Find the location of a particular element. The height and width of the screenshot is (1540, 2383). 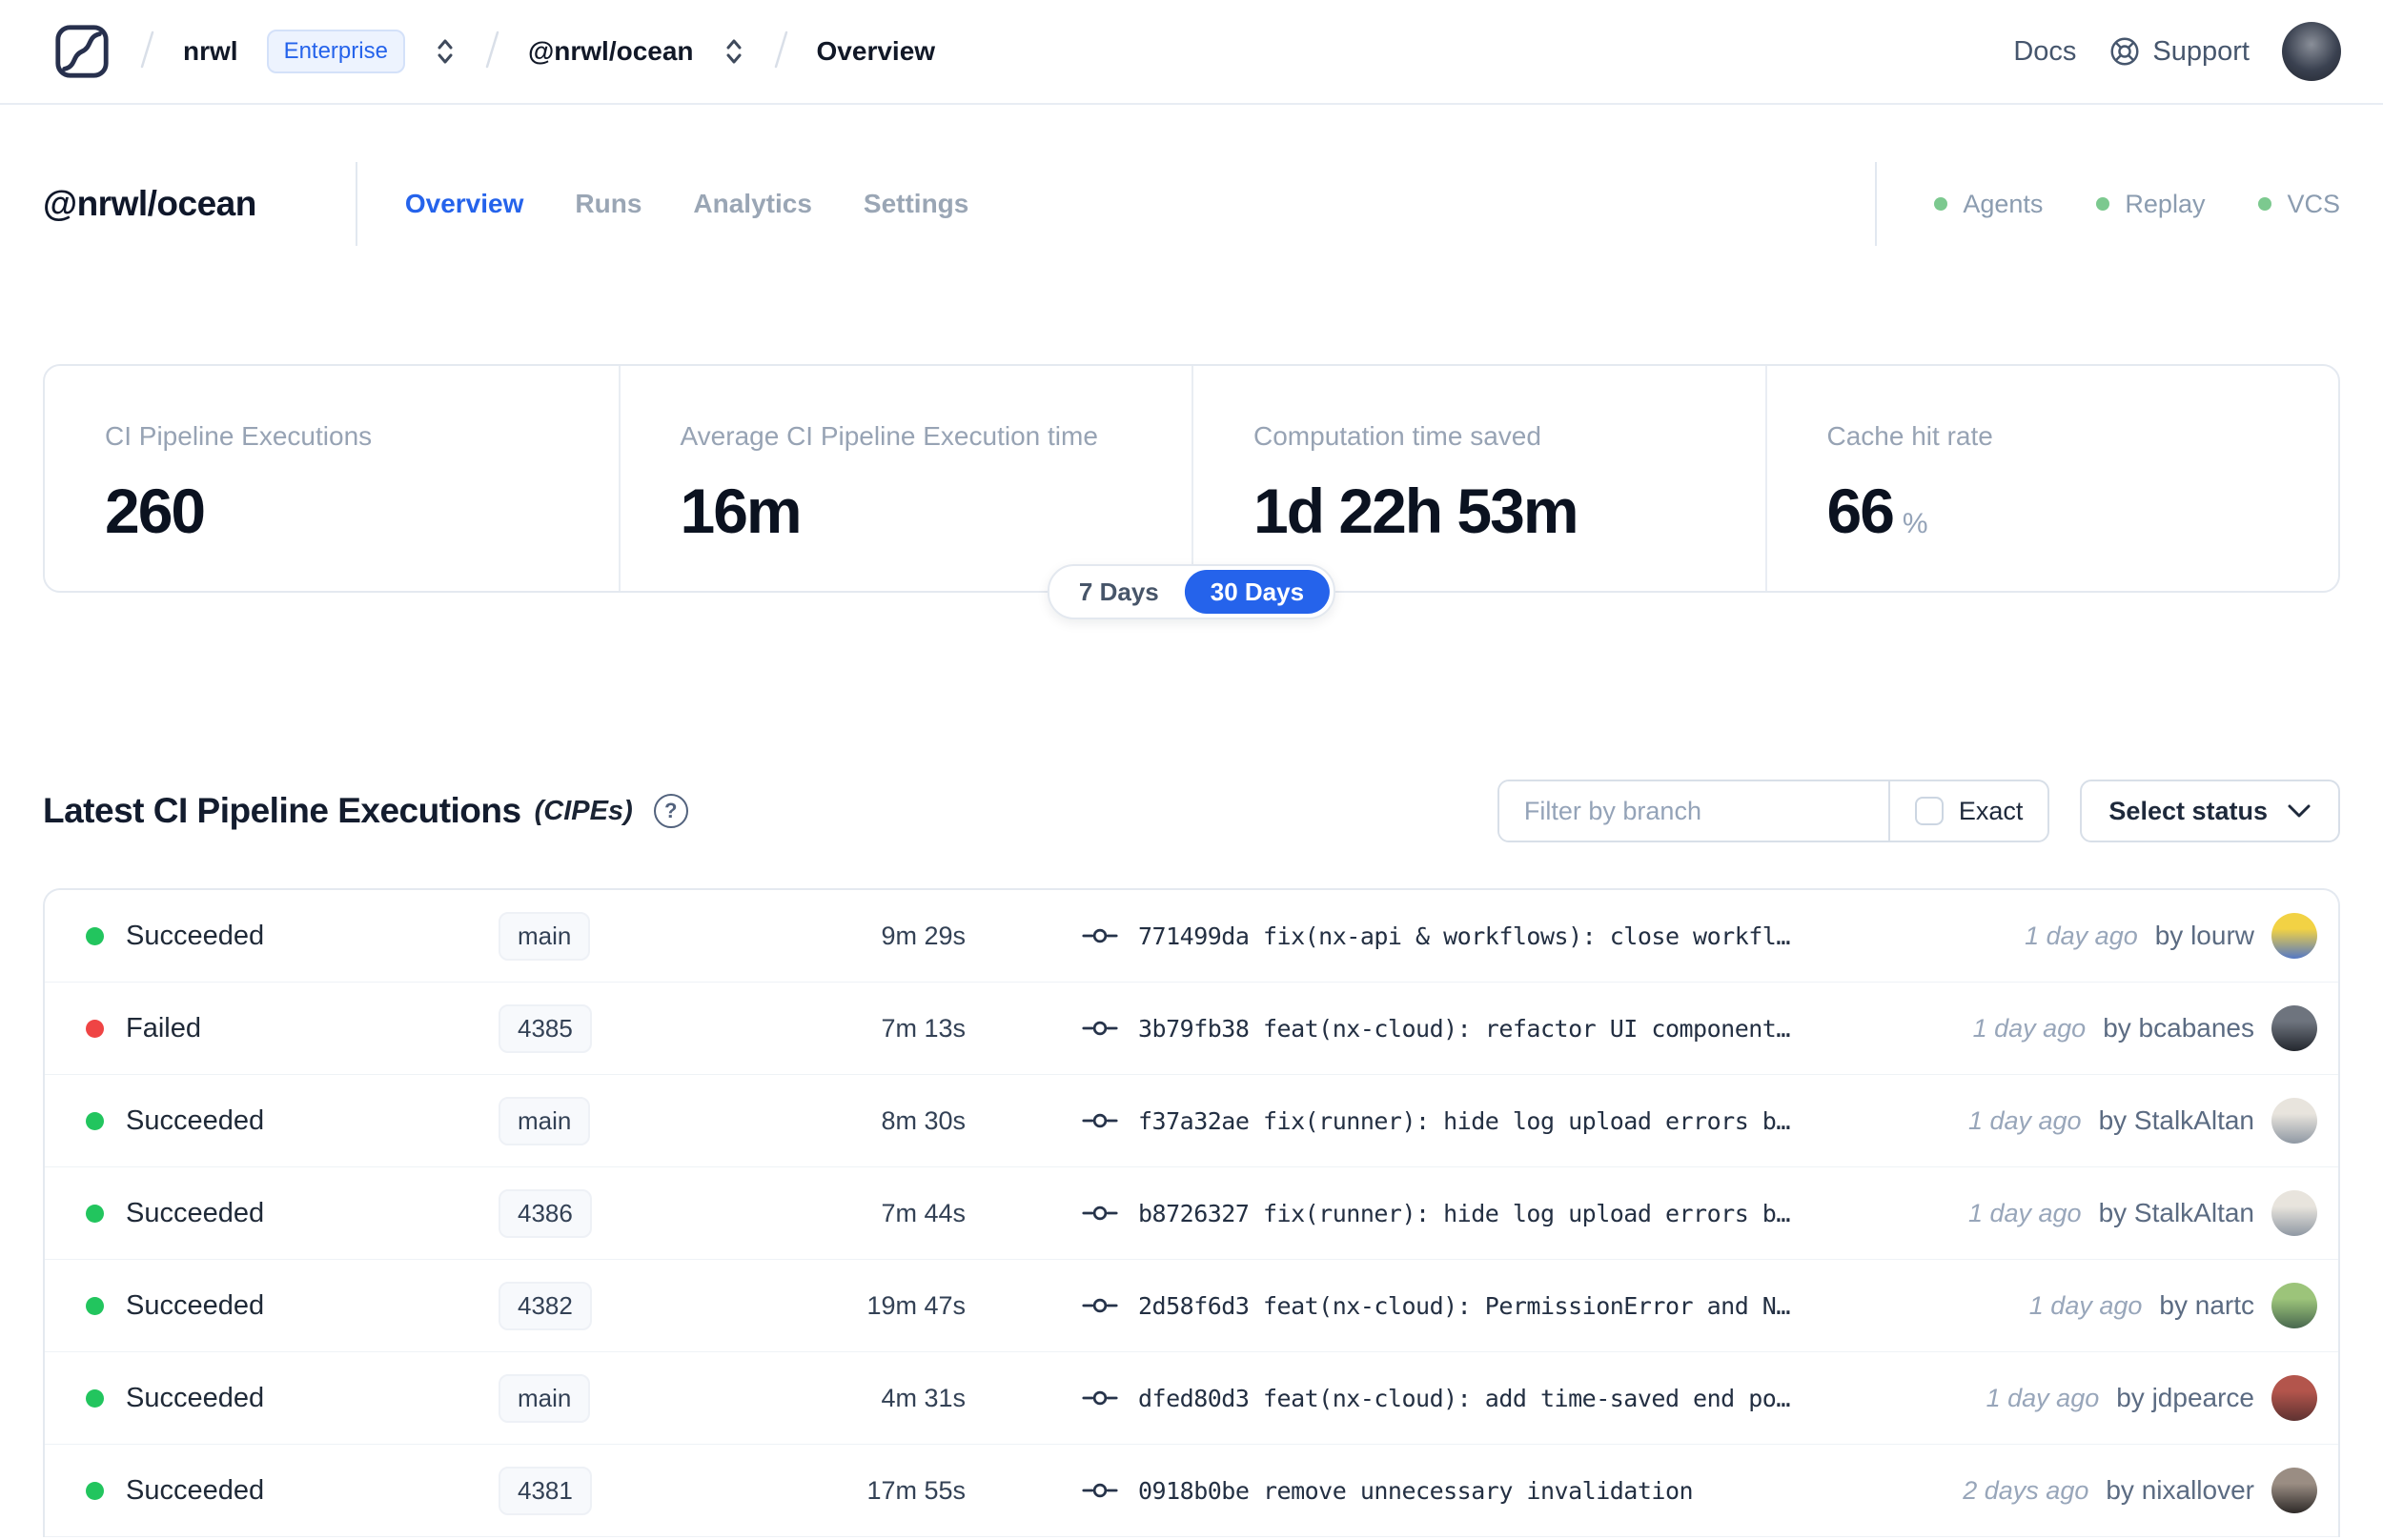

chevron-down-icon is located at coordinates (2299, 811).